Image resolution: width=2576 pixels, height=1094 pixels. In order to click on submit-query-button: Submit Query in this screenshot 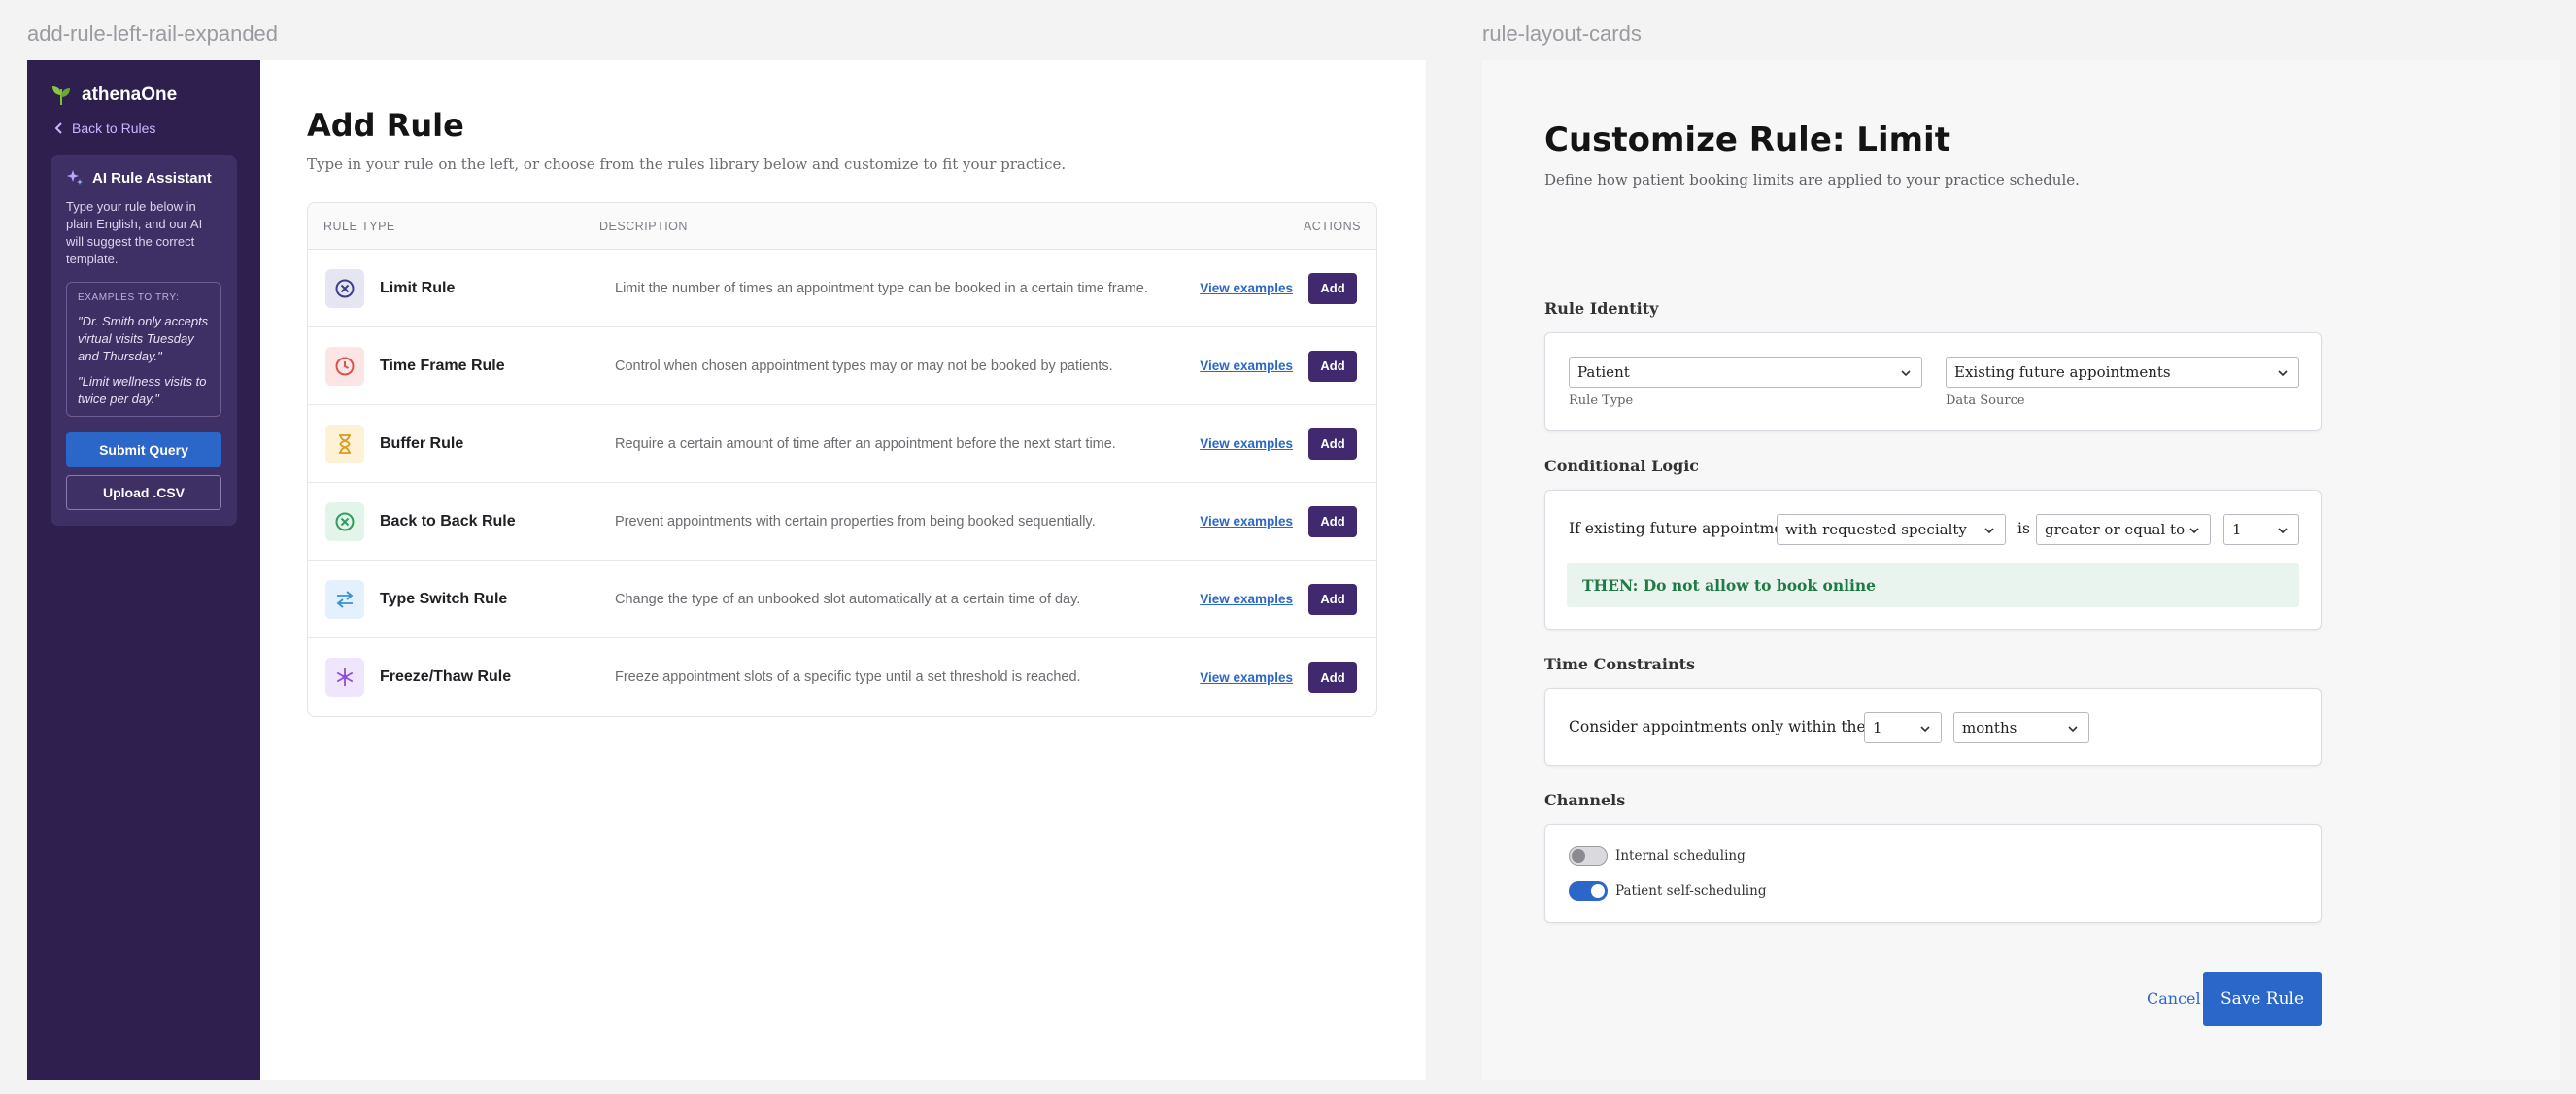, I will do `click(143, 449)`.